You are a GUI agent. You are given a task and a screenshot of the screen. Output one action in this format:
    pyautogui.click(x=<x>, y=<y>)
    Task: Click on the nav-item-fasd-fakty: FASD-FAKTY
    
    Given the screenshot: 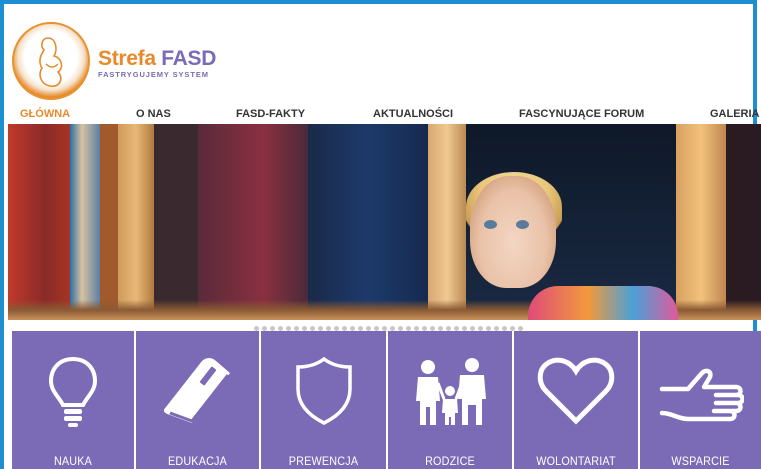 What is the action you would take?
    pyautogui.click(x=270, y=114)
    